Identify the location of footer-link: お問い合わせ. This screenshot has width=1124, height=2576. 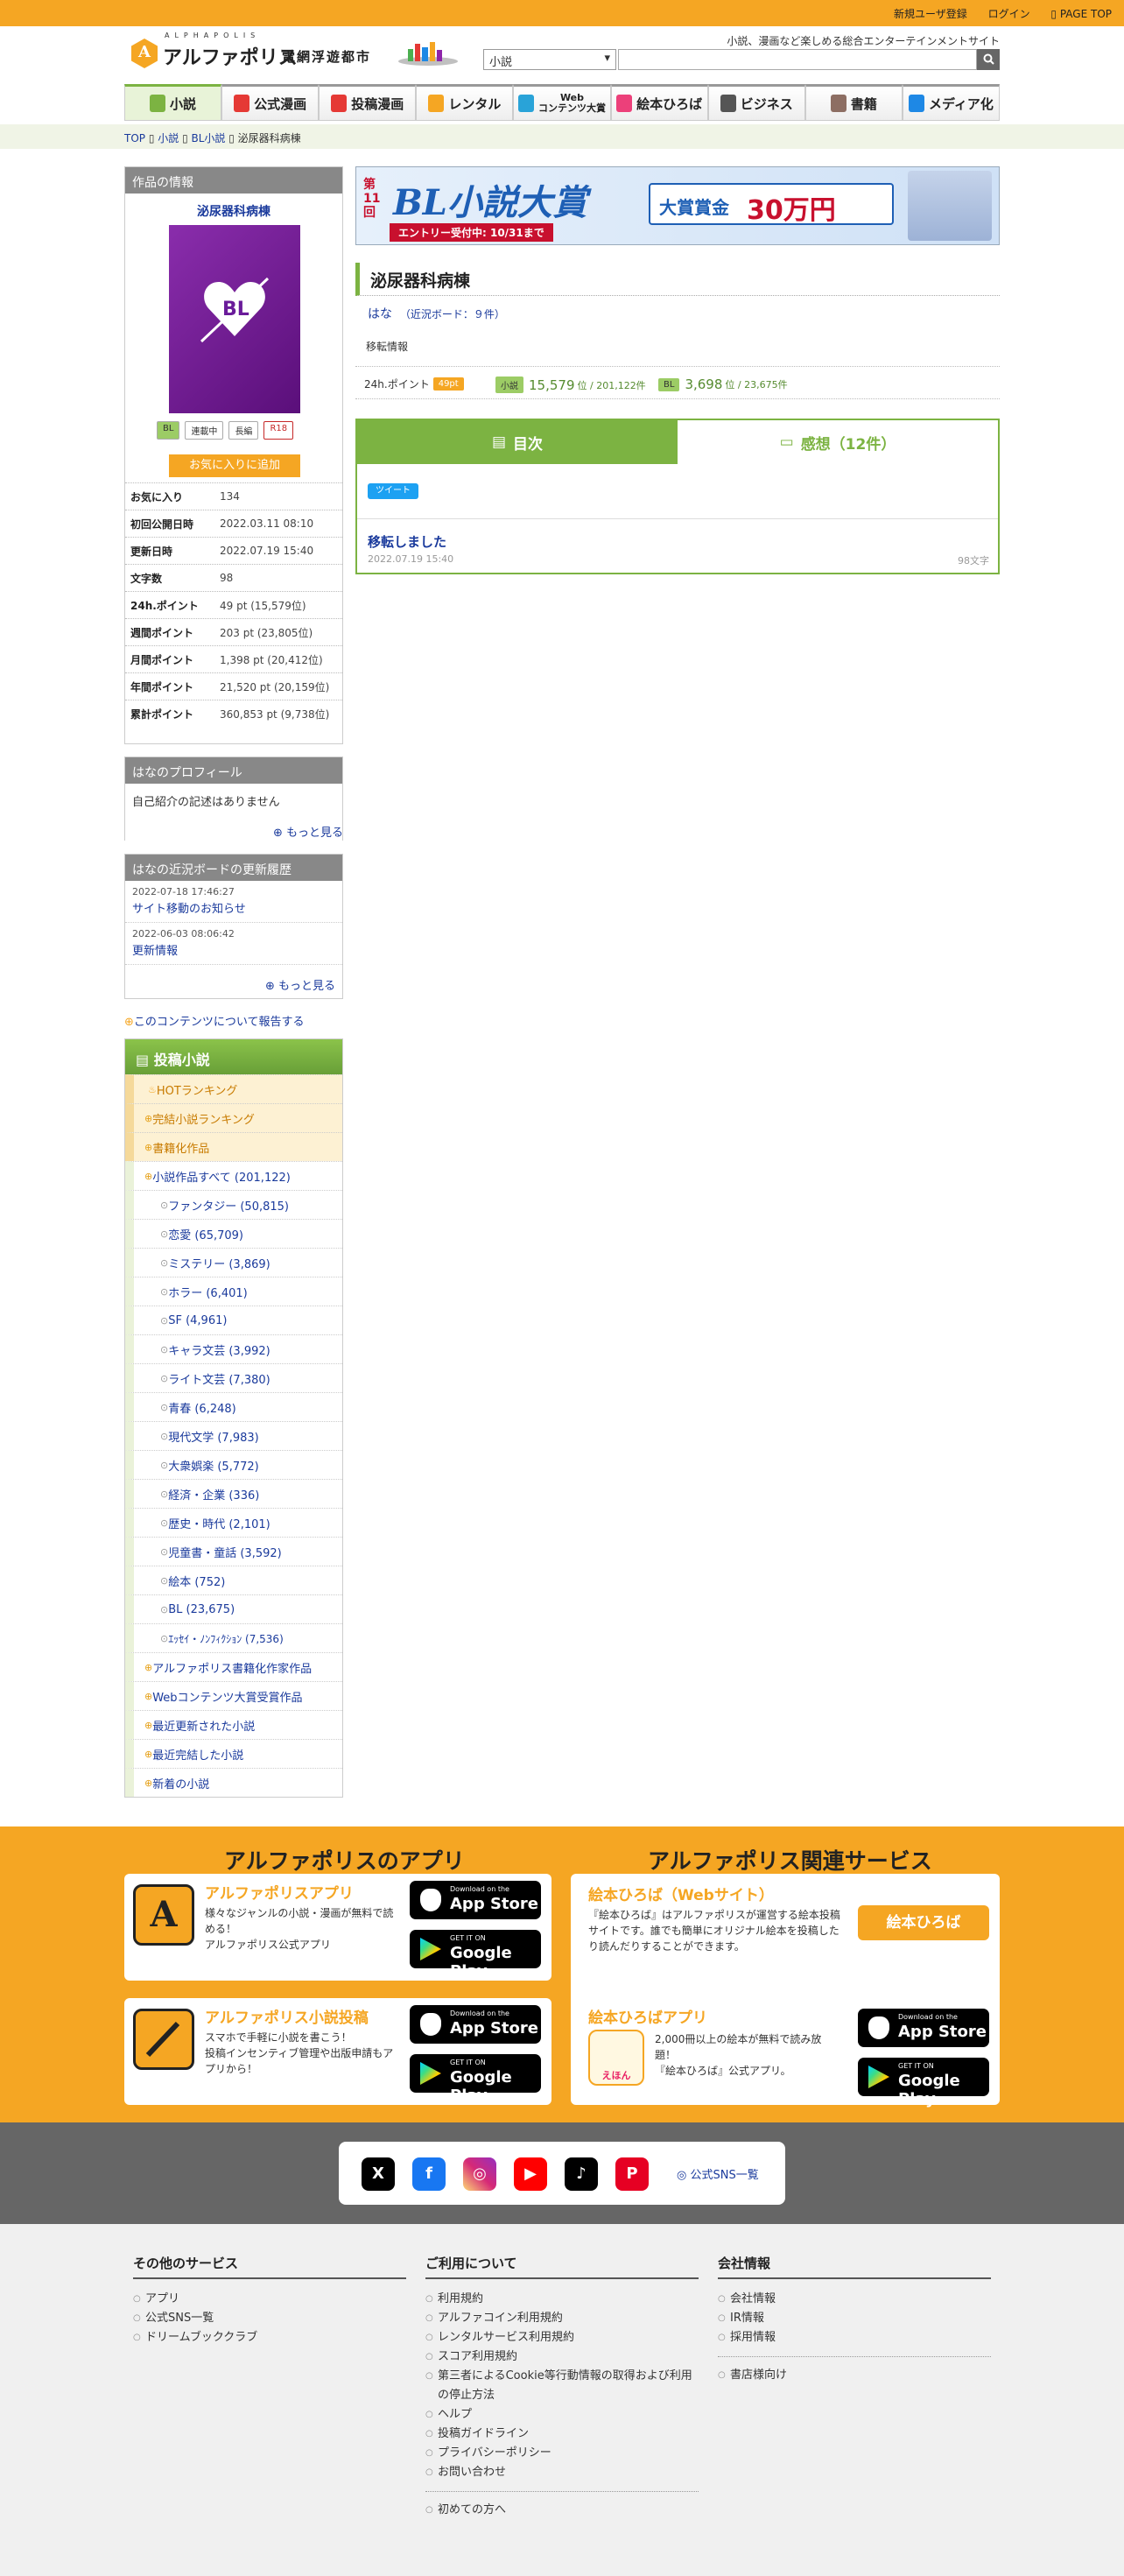
(562, 2472).